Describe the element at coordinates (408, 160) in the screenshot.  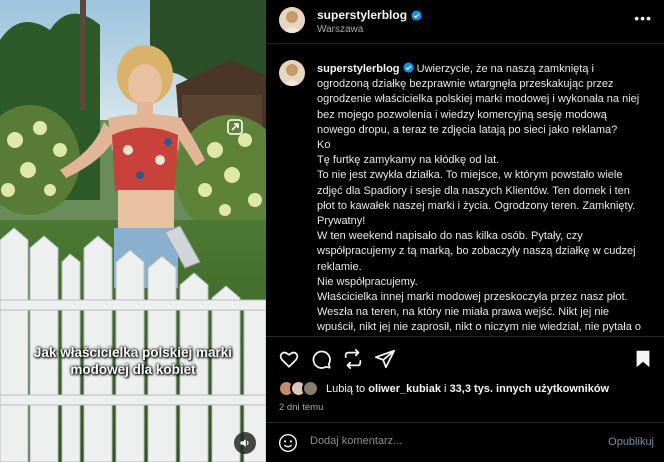
I see `caption-line: Tę furtkę zamykamy na kłódkę od lat.` at that location.